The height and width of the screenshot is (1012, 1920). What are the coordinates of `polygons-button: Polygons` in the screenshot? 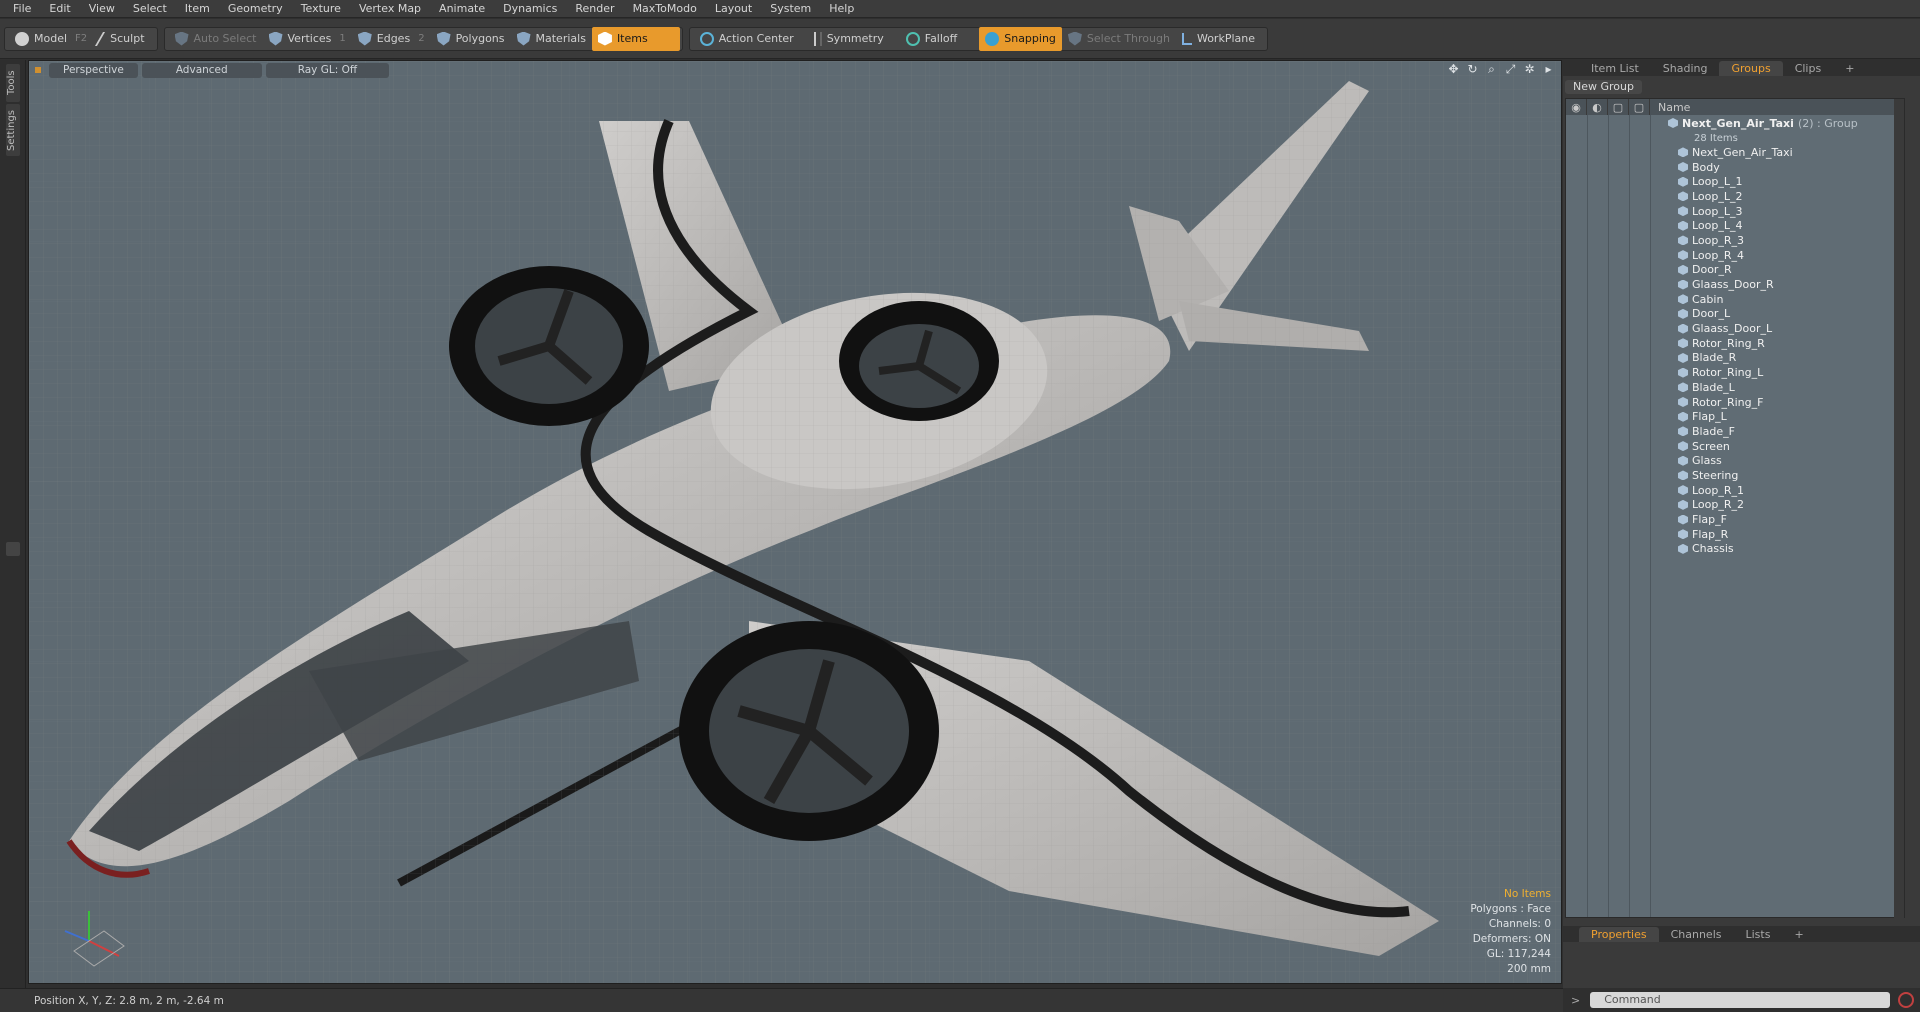 It's located at (471, 39).